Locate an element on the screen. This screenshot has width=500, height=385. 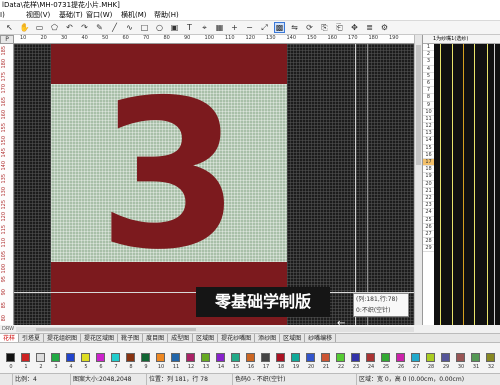
menu-item-2: 基础(T) is located at coordinates (71, 15).